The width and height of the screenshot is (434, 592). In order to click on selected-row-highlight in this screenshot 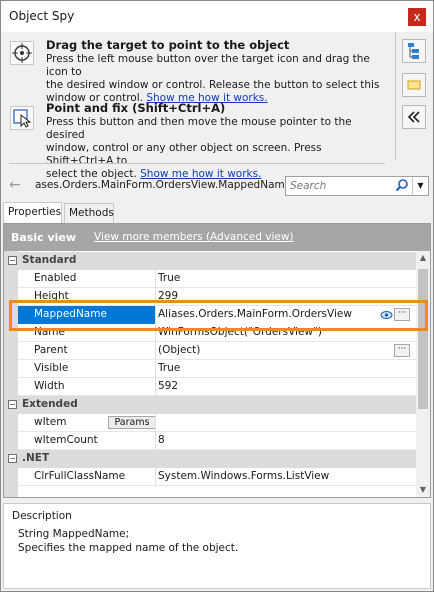, I will do `click(218, 315)`.